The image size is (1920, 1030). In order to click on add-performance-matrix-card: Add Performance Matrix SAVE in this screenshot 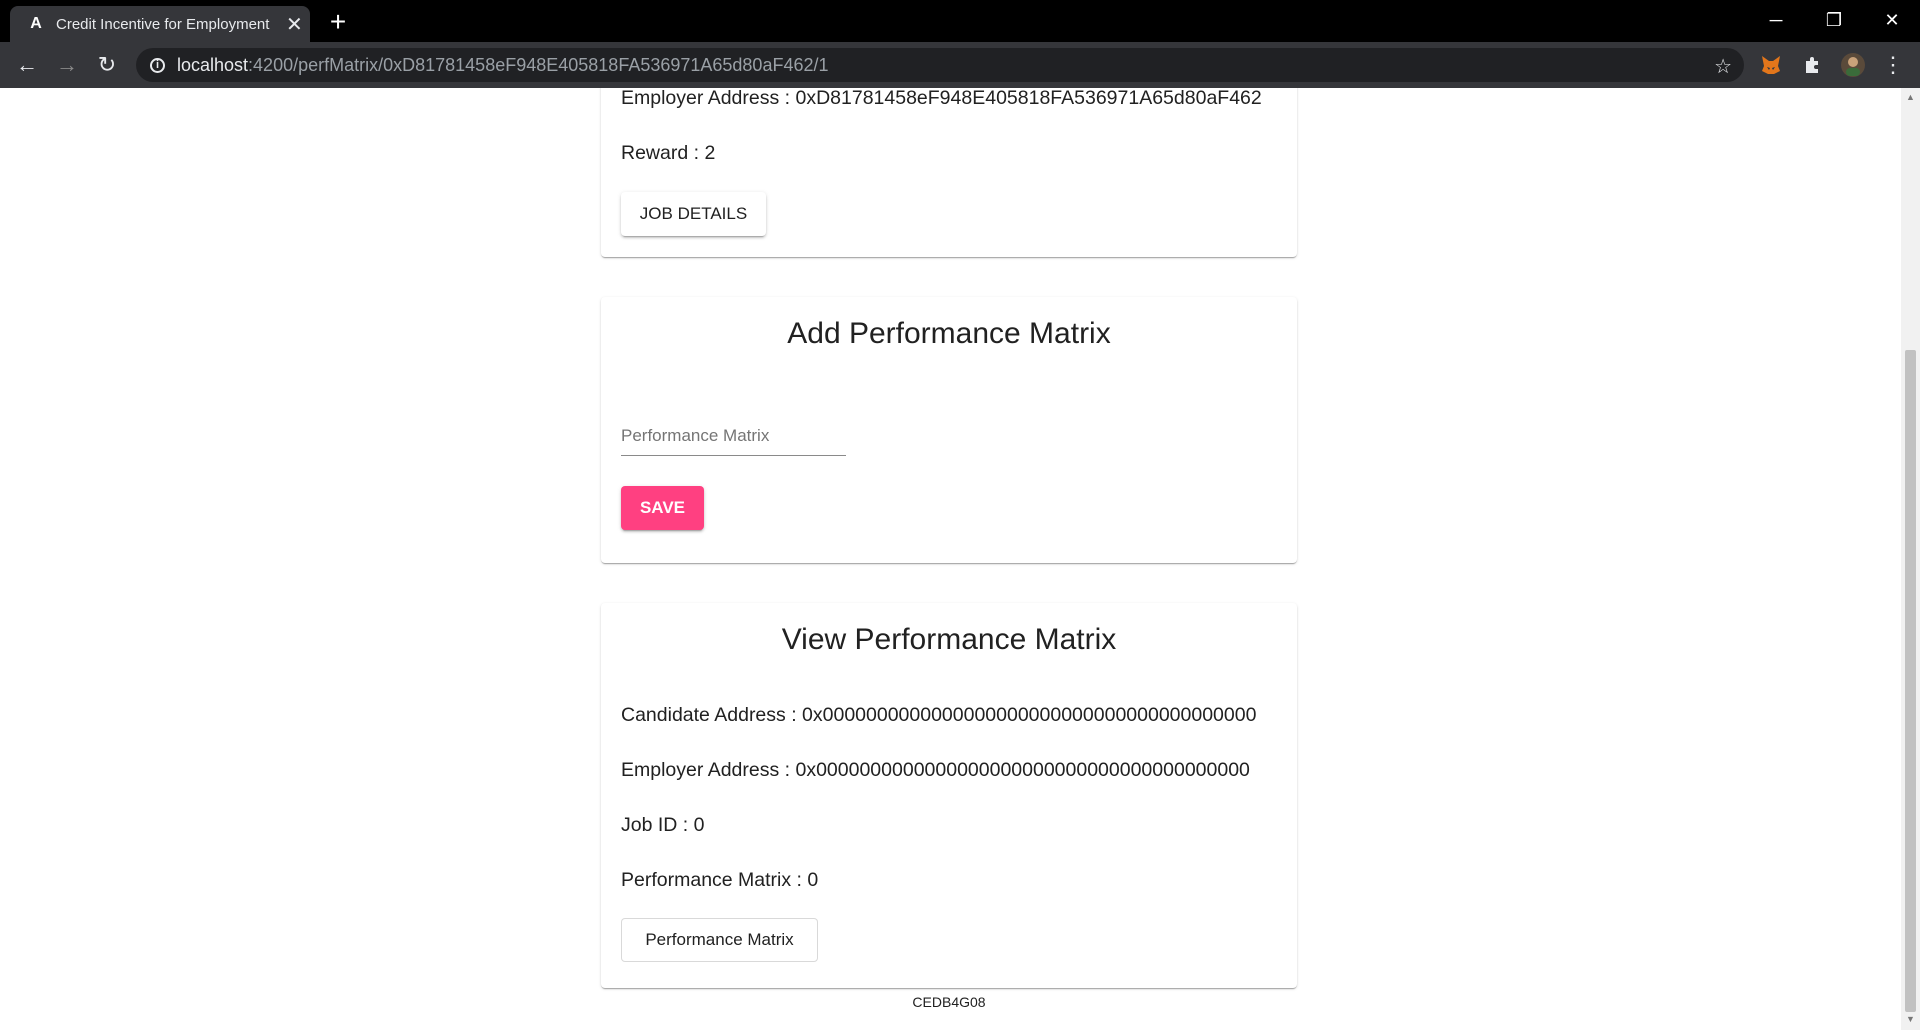, I will do `click(949, 430)`.